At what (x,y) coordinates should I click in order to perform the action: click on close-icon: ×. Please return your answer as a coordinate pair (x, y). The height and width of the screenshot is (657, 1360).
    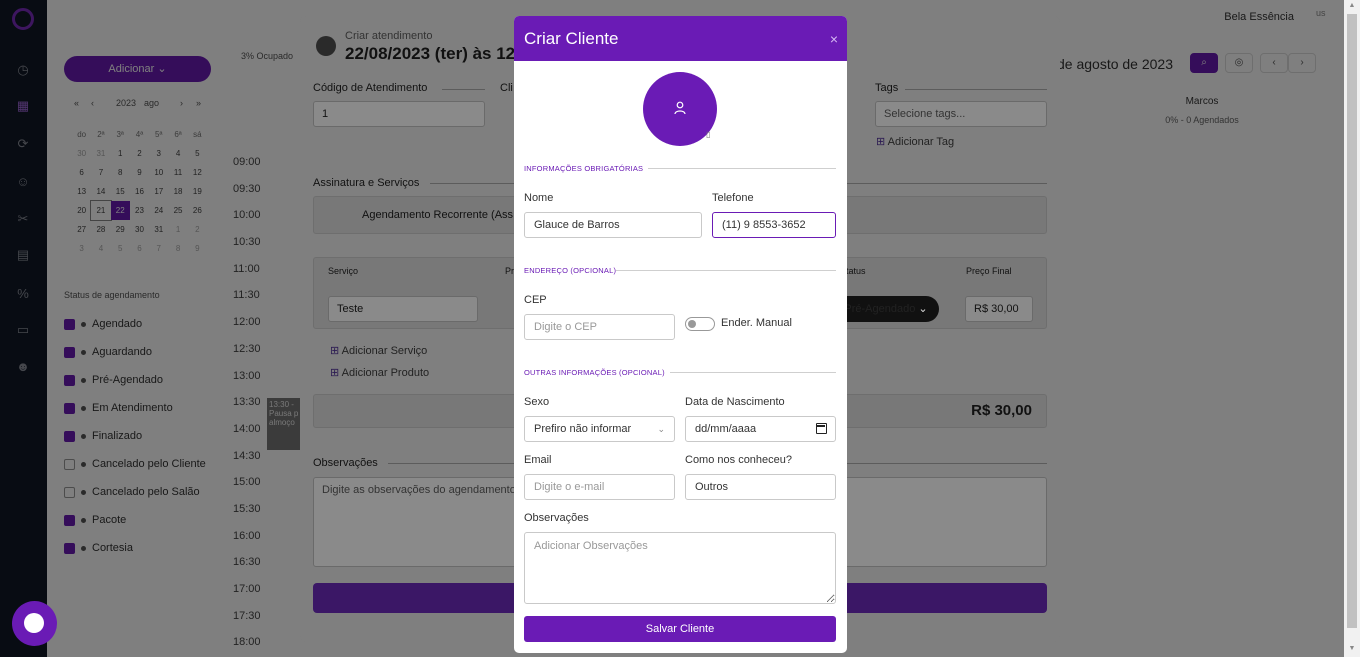
    Looking at the image, I should click on (834, 39).